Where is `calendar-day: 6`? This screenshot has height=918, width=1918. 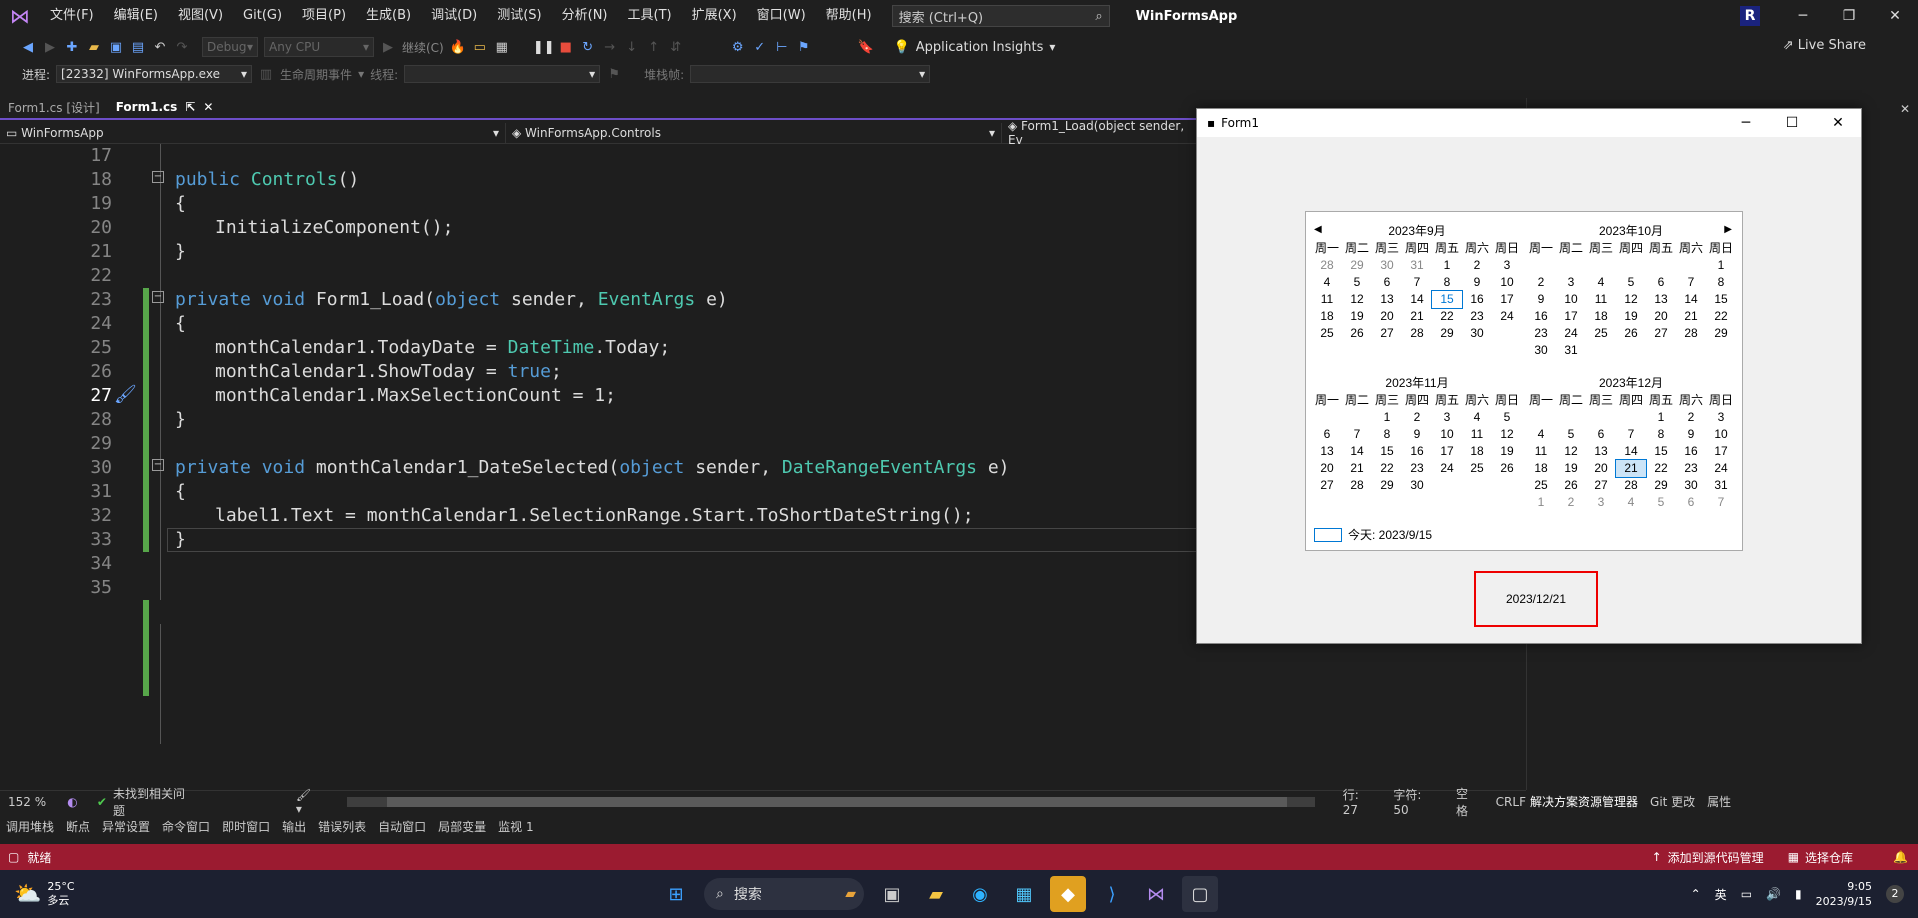
calendar-day: 6 is located at coordinates (1601, 434).